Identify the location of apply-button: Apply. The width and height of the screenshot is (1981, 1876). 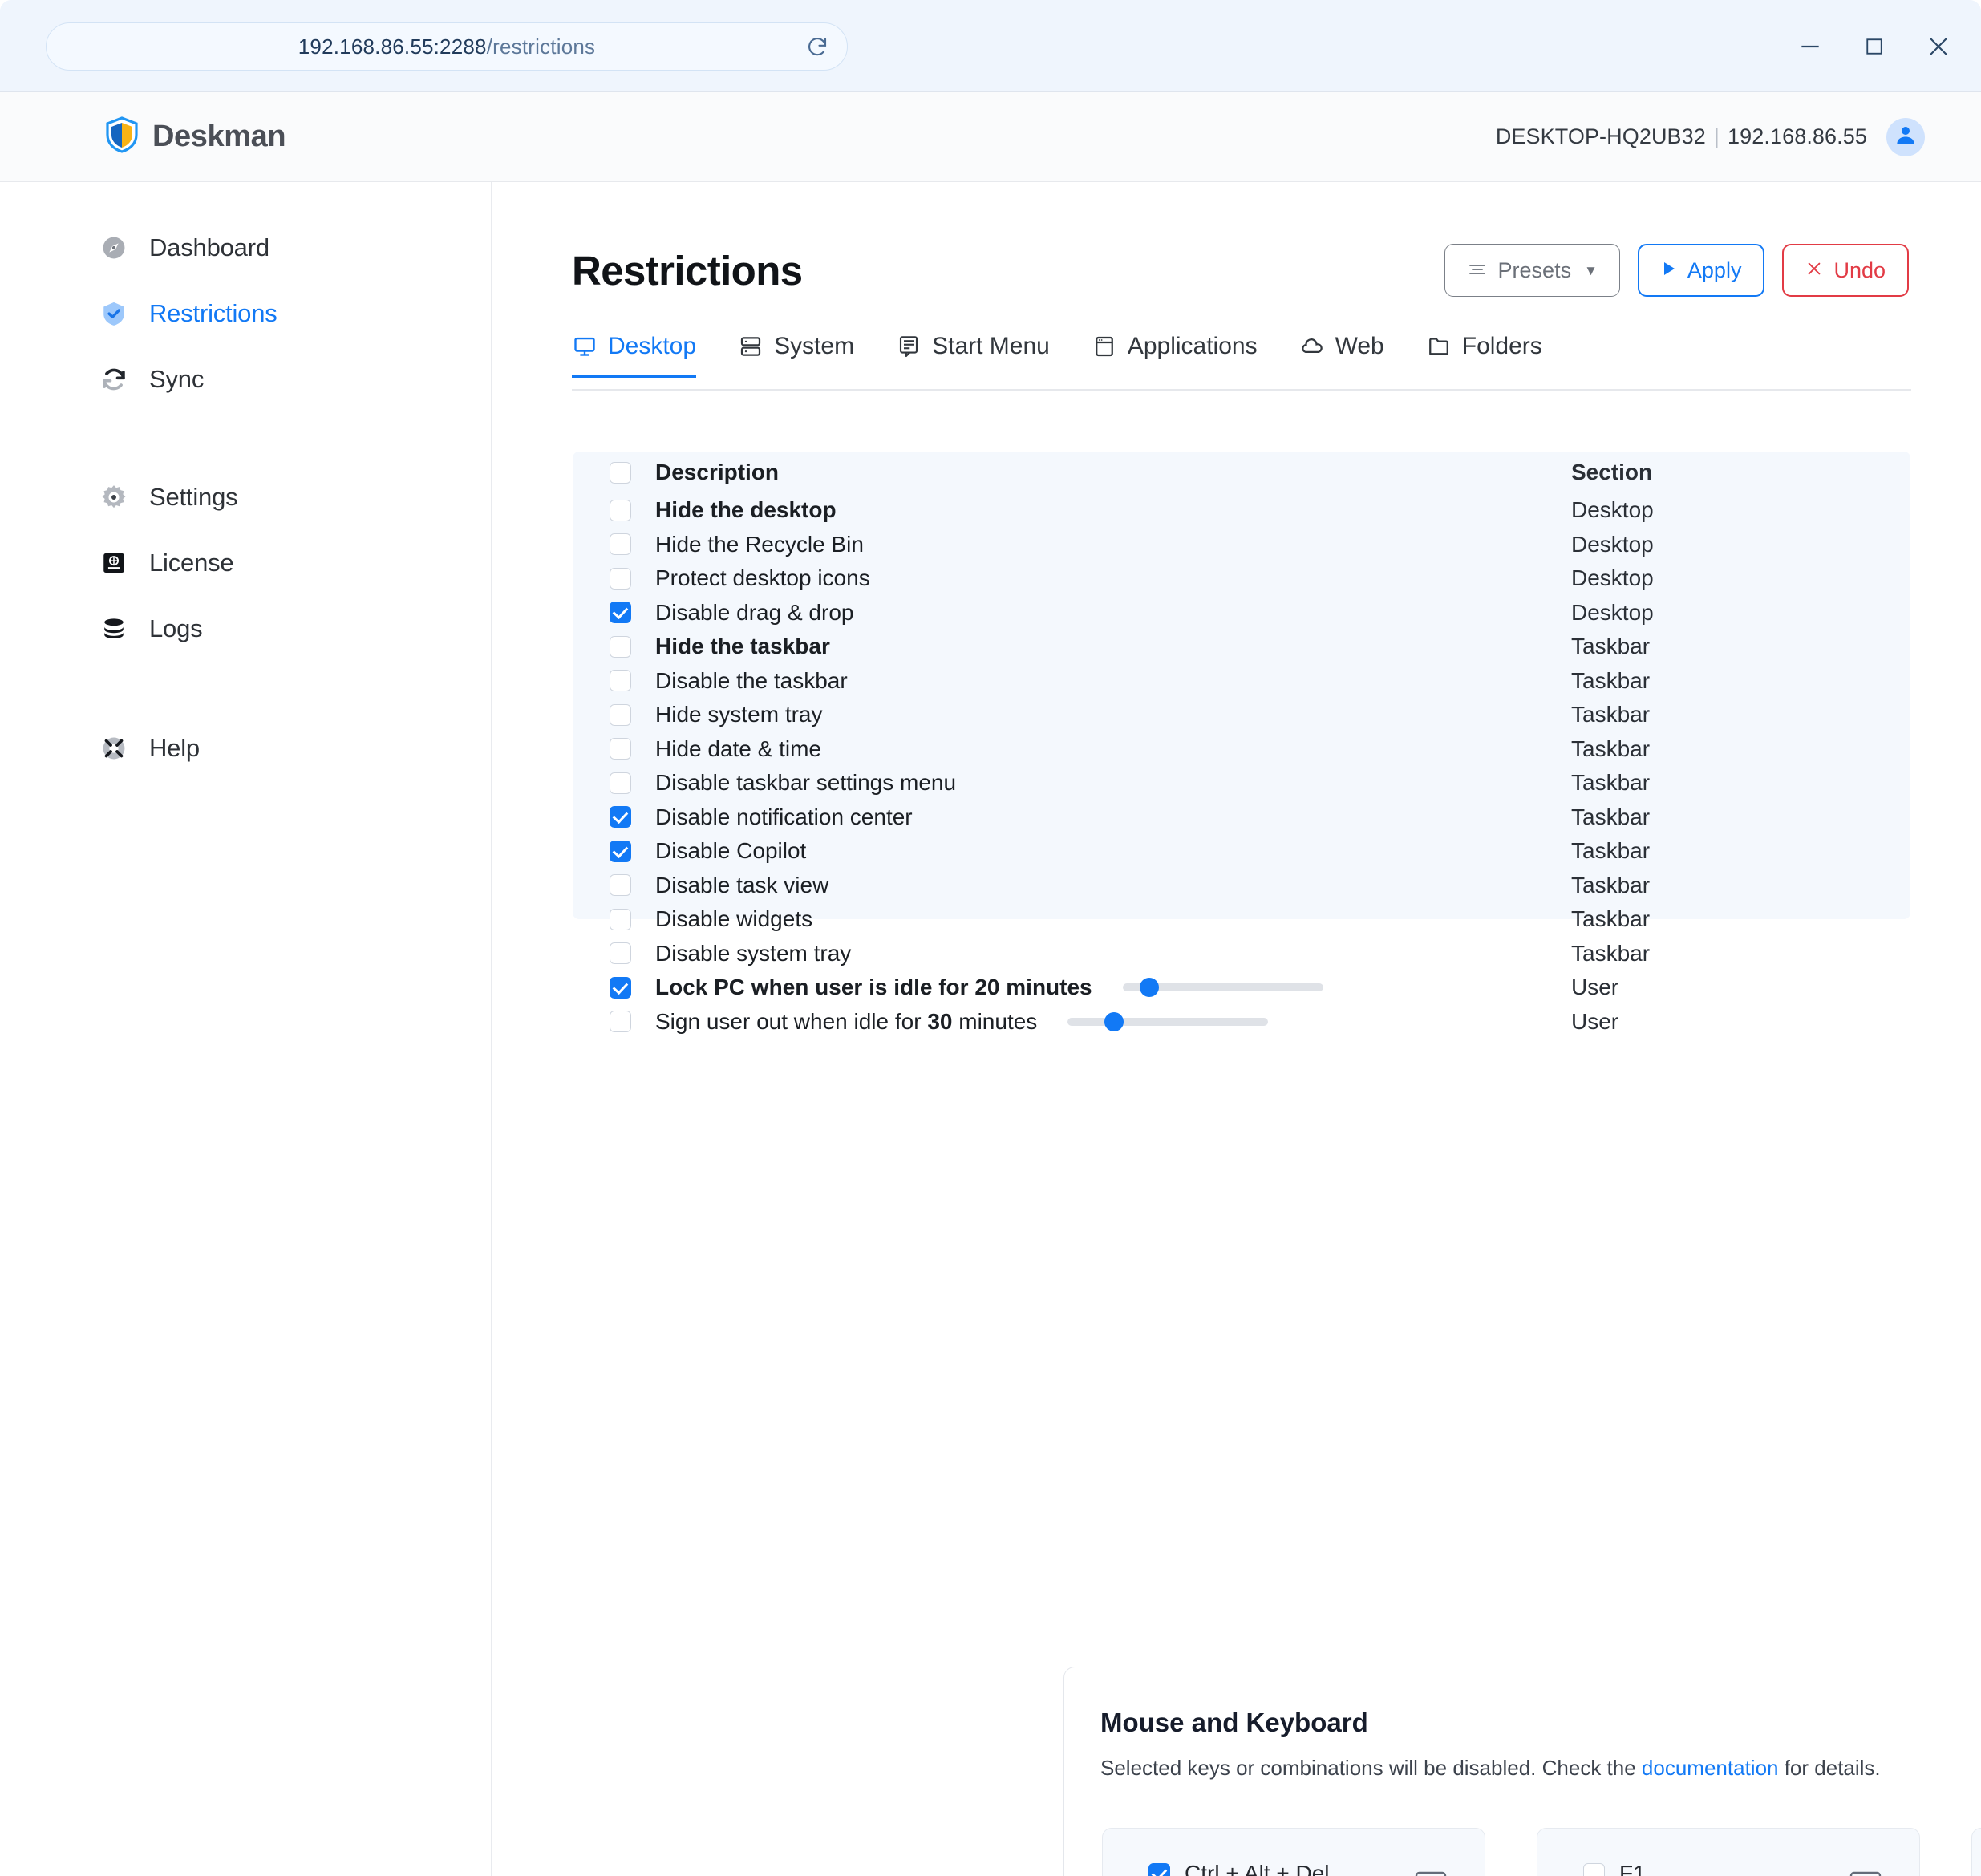
(1701, 270).